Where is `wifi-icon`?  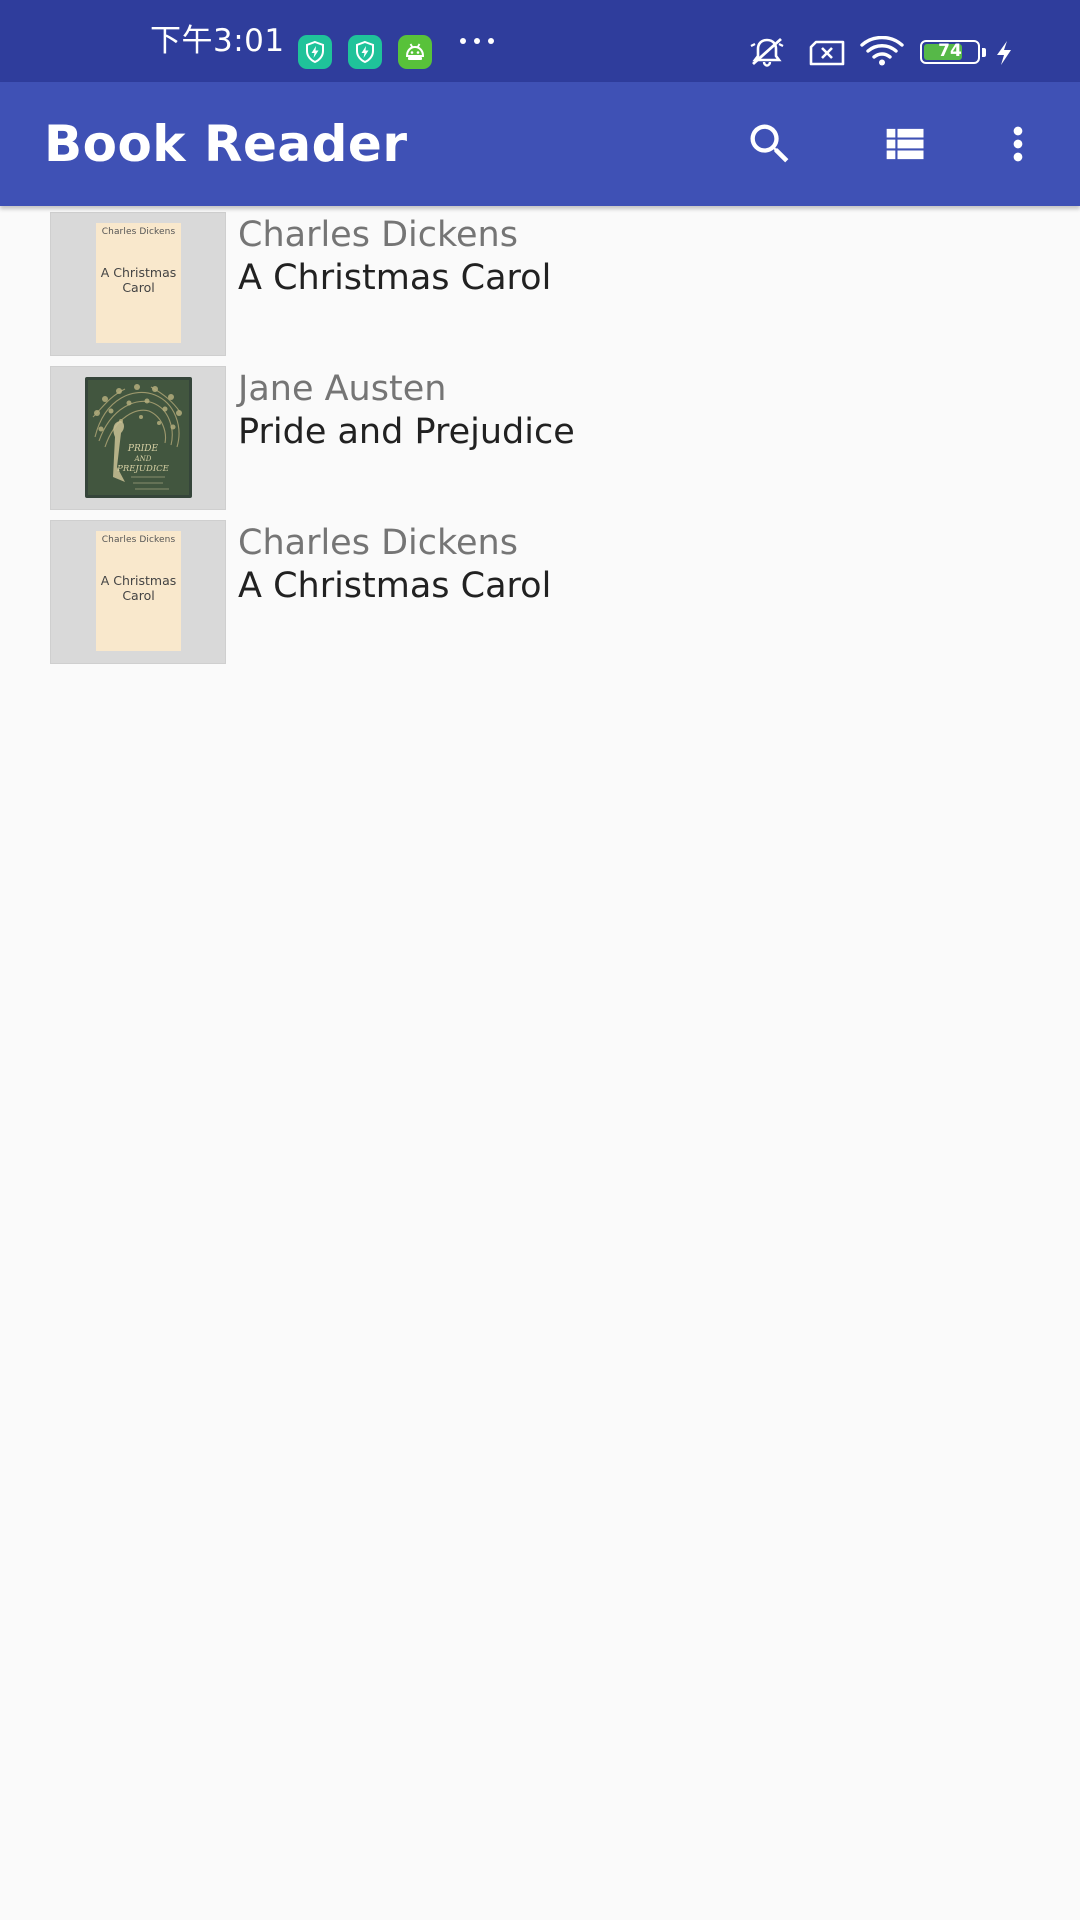
wifi-icon is located at coordinates (882, 52).